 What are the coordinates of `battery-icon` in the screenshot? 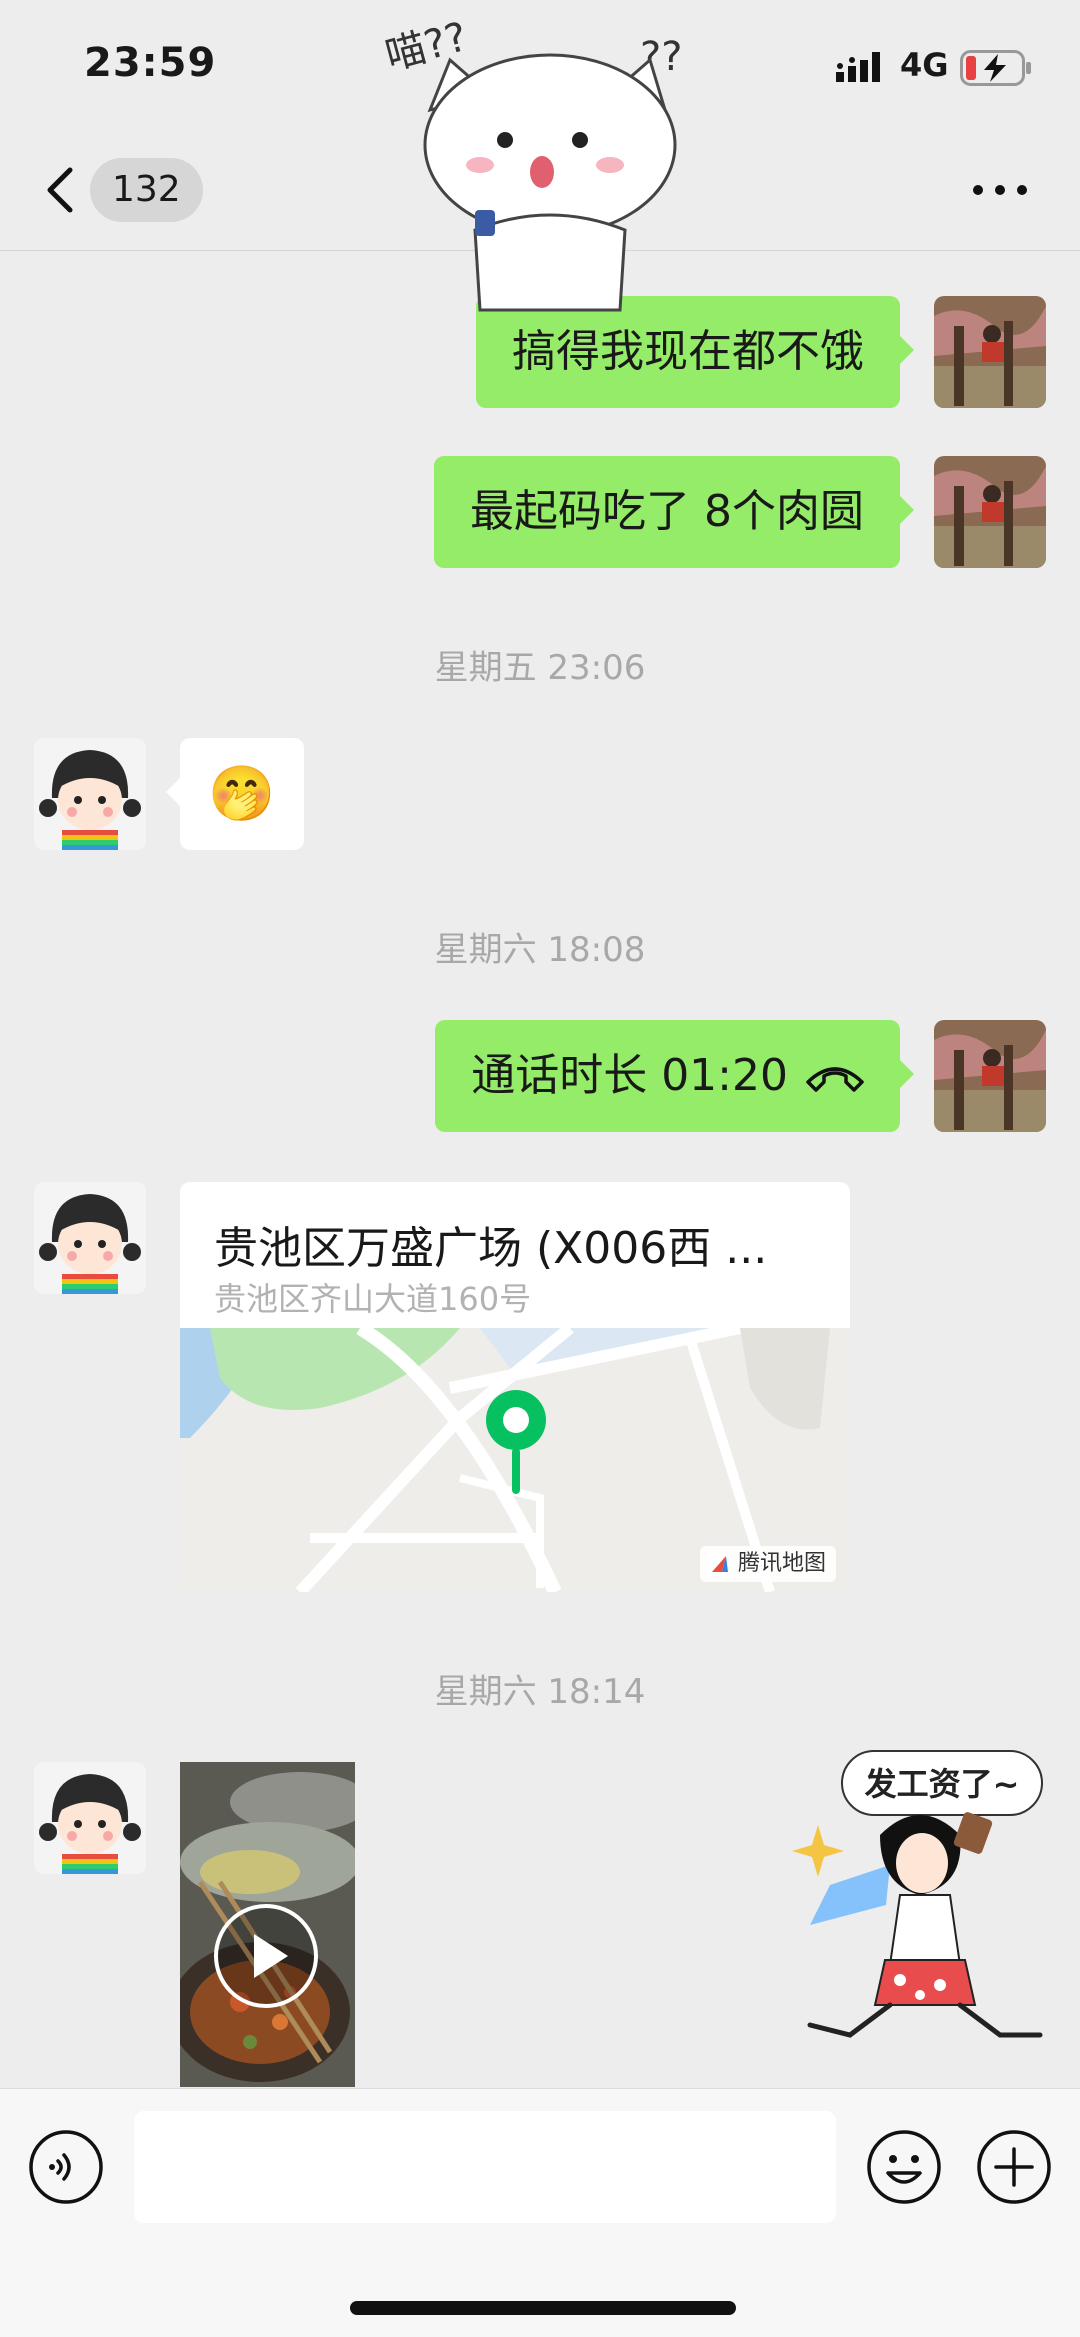 It's located at (995, 68).